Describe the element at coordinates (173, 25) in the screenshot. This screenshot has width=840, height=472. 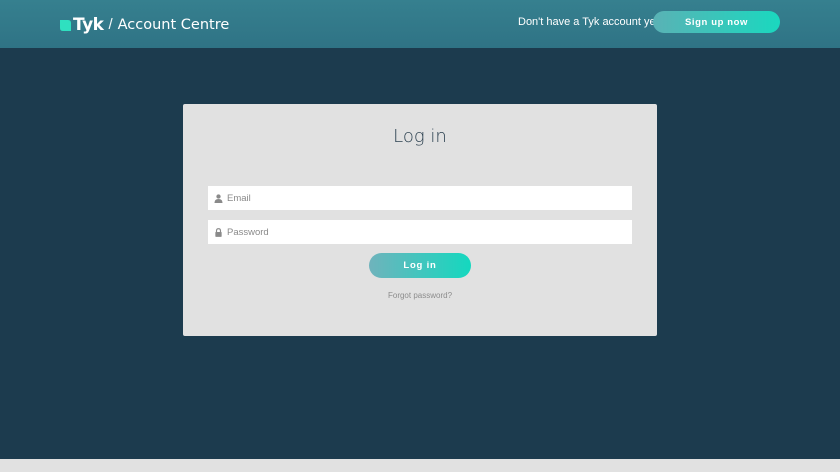
I see `app-name: Account Centre` at that location.